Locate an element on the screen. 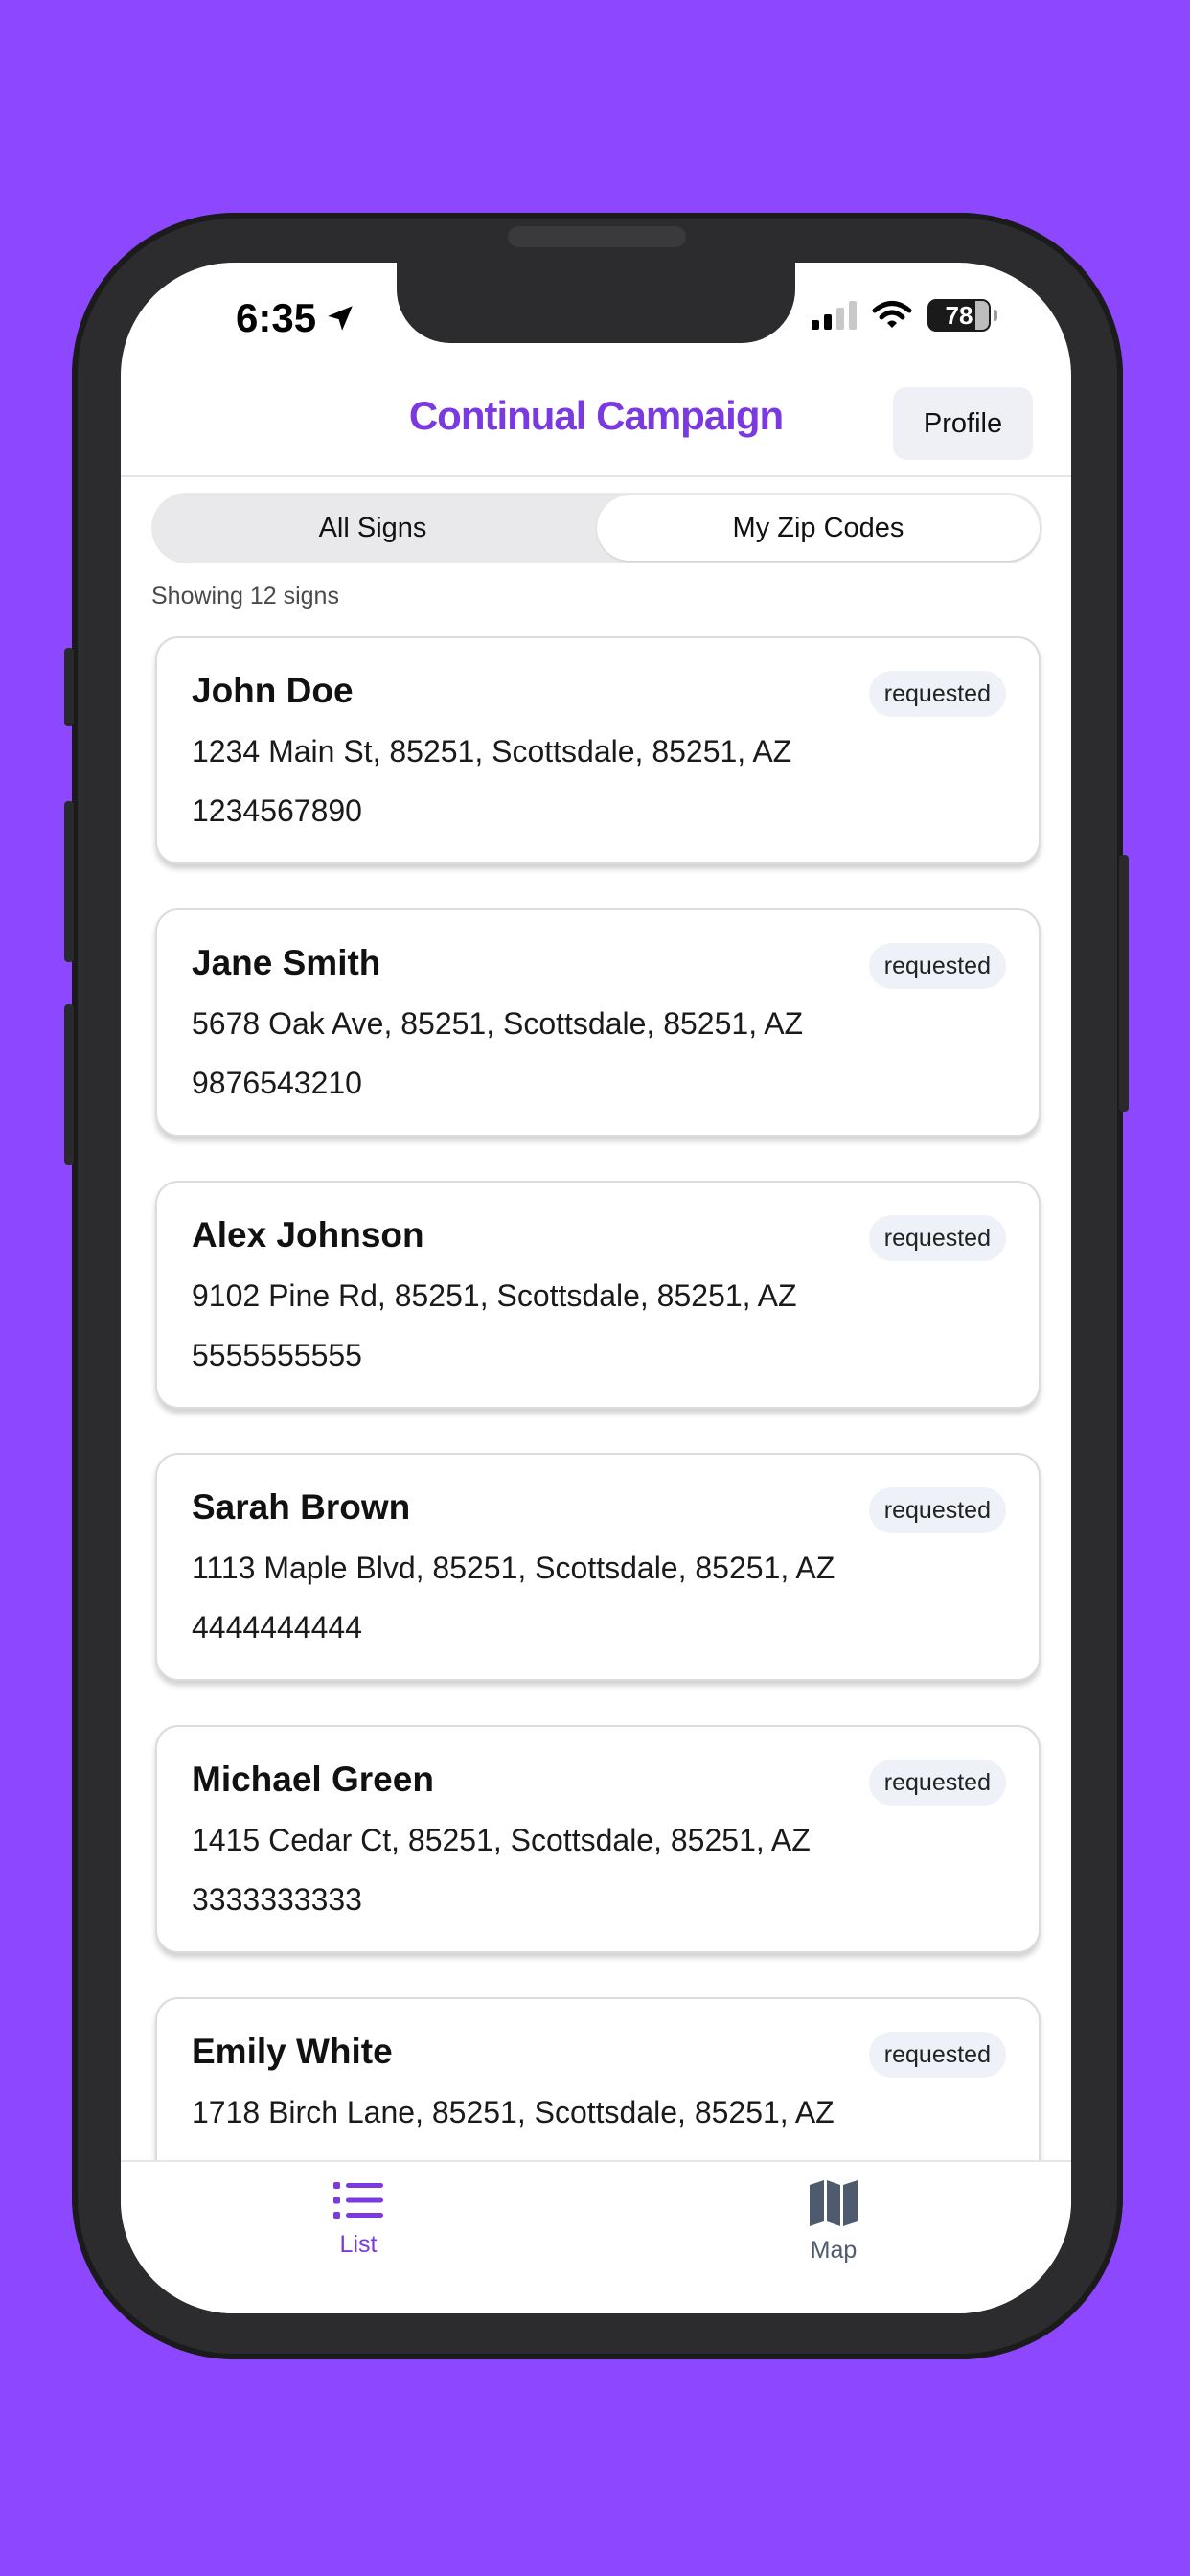 This screenshot has height=2576, width=1190. cellular-signal-icon is located at coordinates (835, 315).